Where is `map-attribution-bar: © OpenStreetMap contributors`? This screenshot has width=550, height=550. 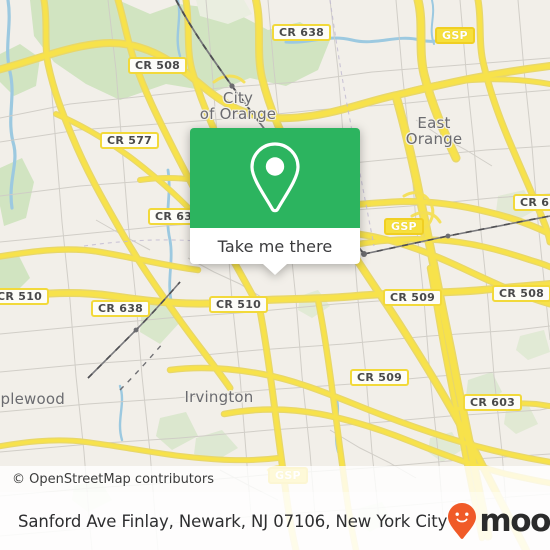
map-attribution-bar: © OpenStreetMap contributors is located at coordinates (275, 479).